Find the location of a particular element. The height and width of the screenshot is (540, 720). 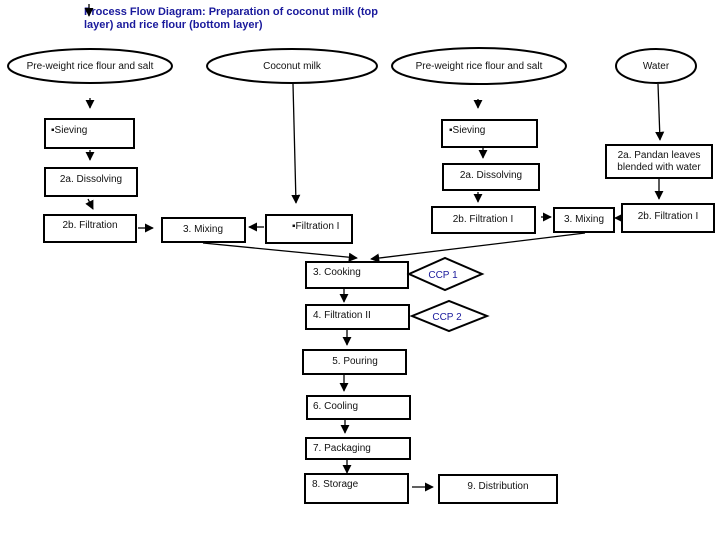

step-left-filtration-label: 2b. Filtration is located at coordinates (89, 225).